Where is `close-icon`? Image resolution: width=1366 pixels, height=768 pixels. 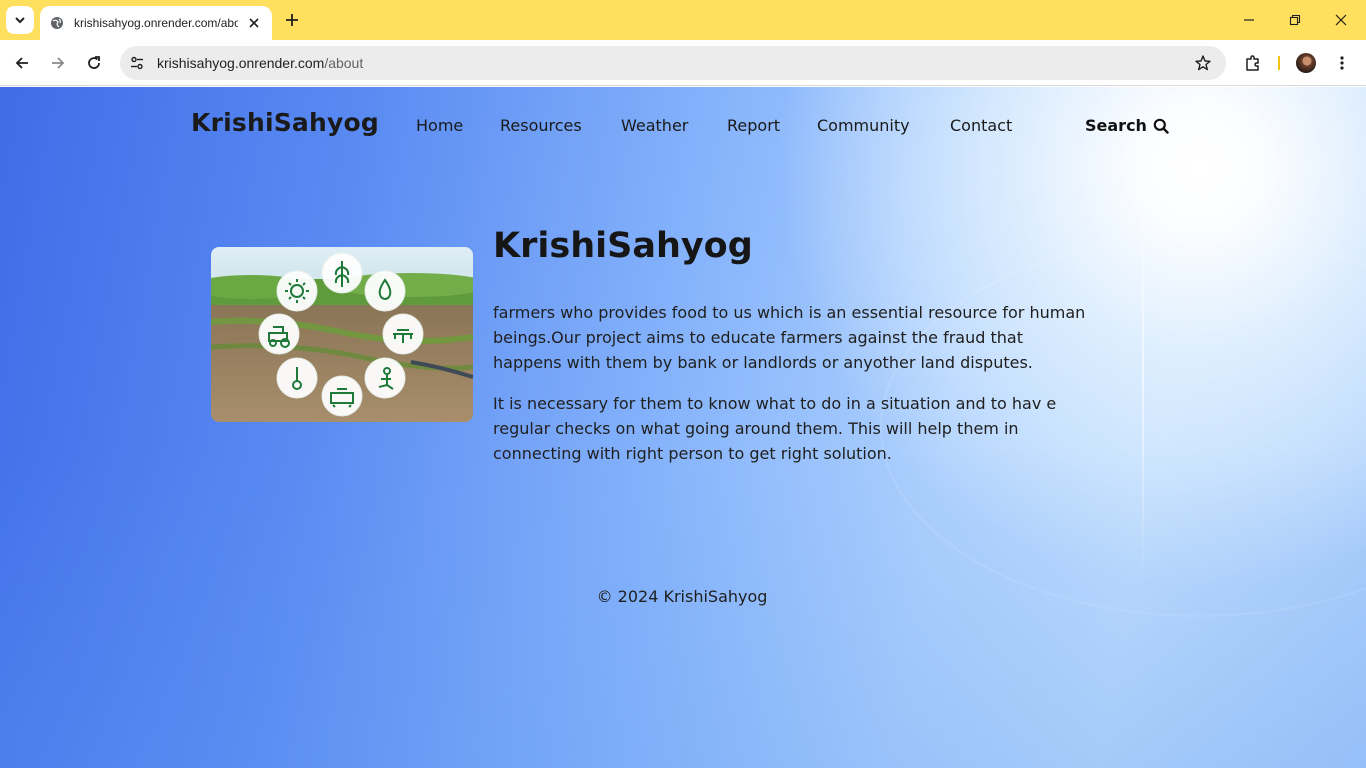 close-icon is located at coordinates (1341, 20).